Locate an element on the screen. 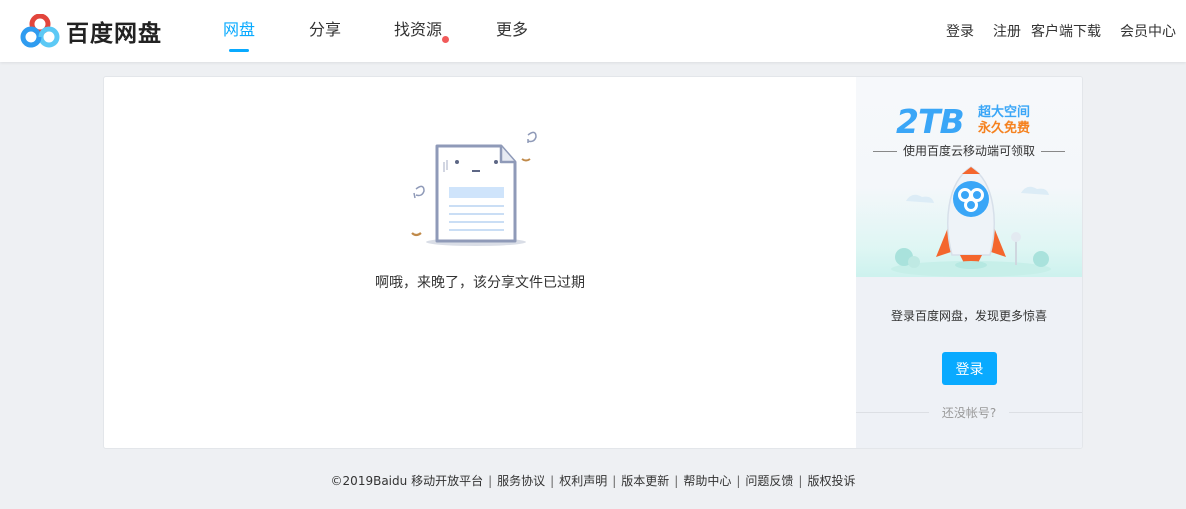 This screenshot has width=1186, height=509. footer-link-open-platform: 移动开放平台 is located at coordinates (447, 481).